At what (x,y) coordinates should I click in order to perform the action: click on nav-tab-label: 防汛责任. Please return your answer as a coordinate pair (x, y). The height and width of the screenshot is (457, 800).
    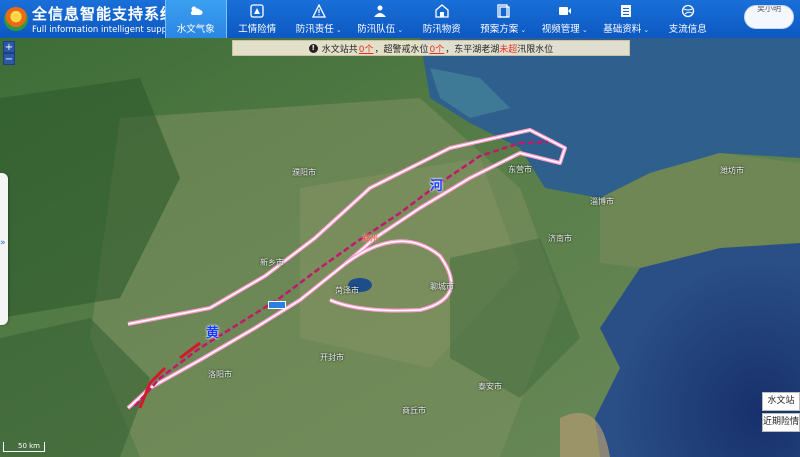
    Looking at the image, I should click on (314, 29).